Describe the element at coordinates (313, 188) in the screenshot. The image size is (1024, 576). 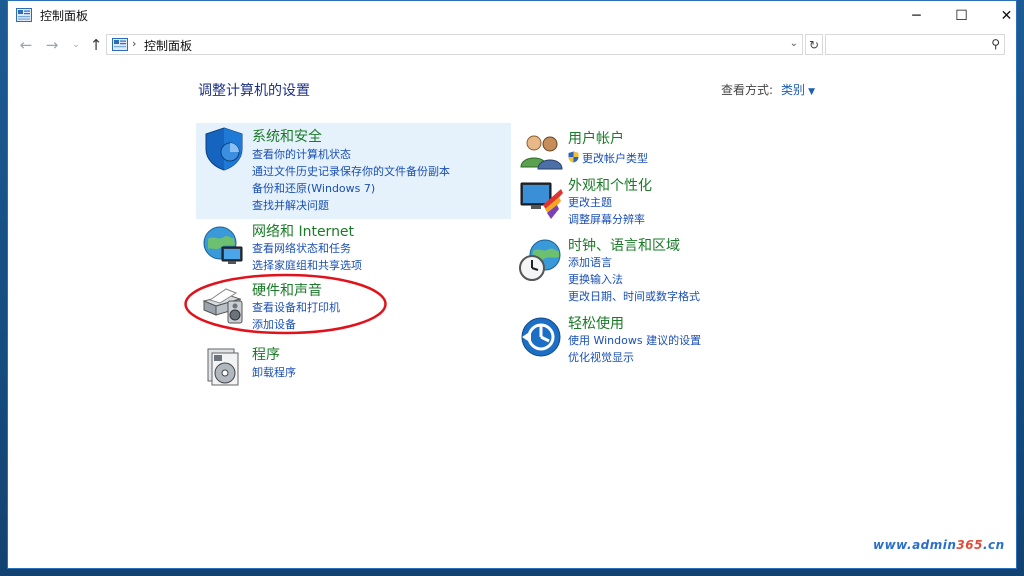
I see `link-backup-restore: 备份和还原(Windows 7)` at that location.